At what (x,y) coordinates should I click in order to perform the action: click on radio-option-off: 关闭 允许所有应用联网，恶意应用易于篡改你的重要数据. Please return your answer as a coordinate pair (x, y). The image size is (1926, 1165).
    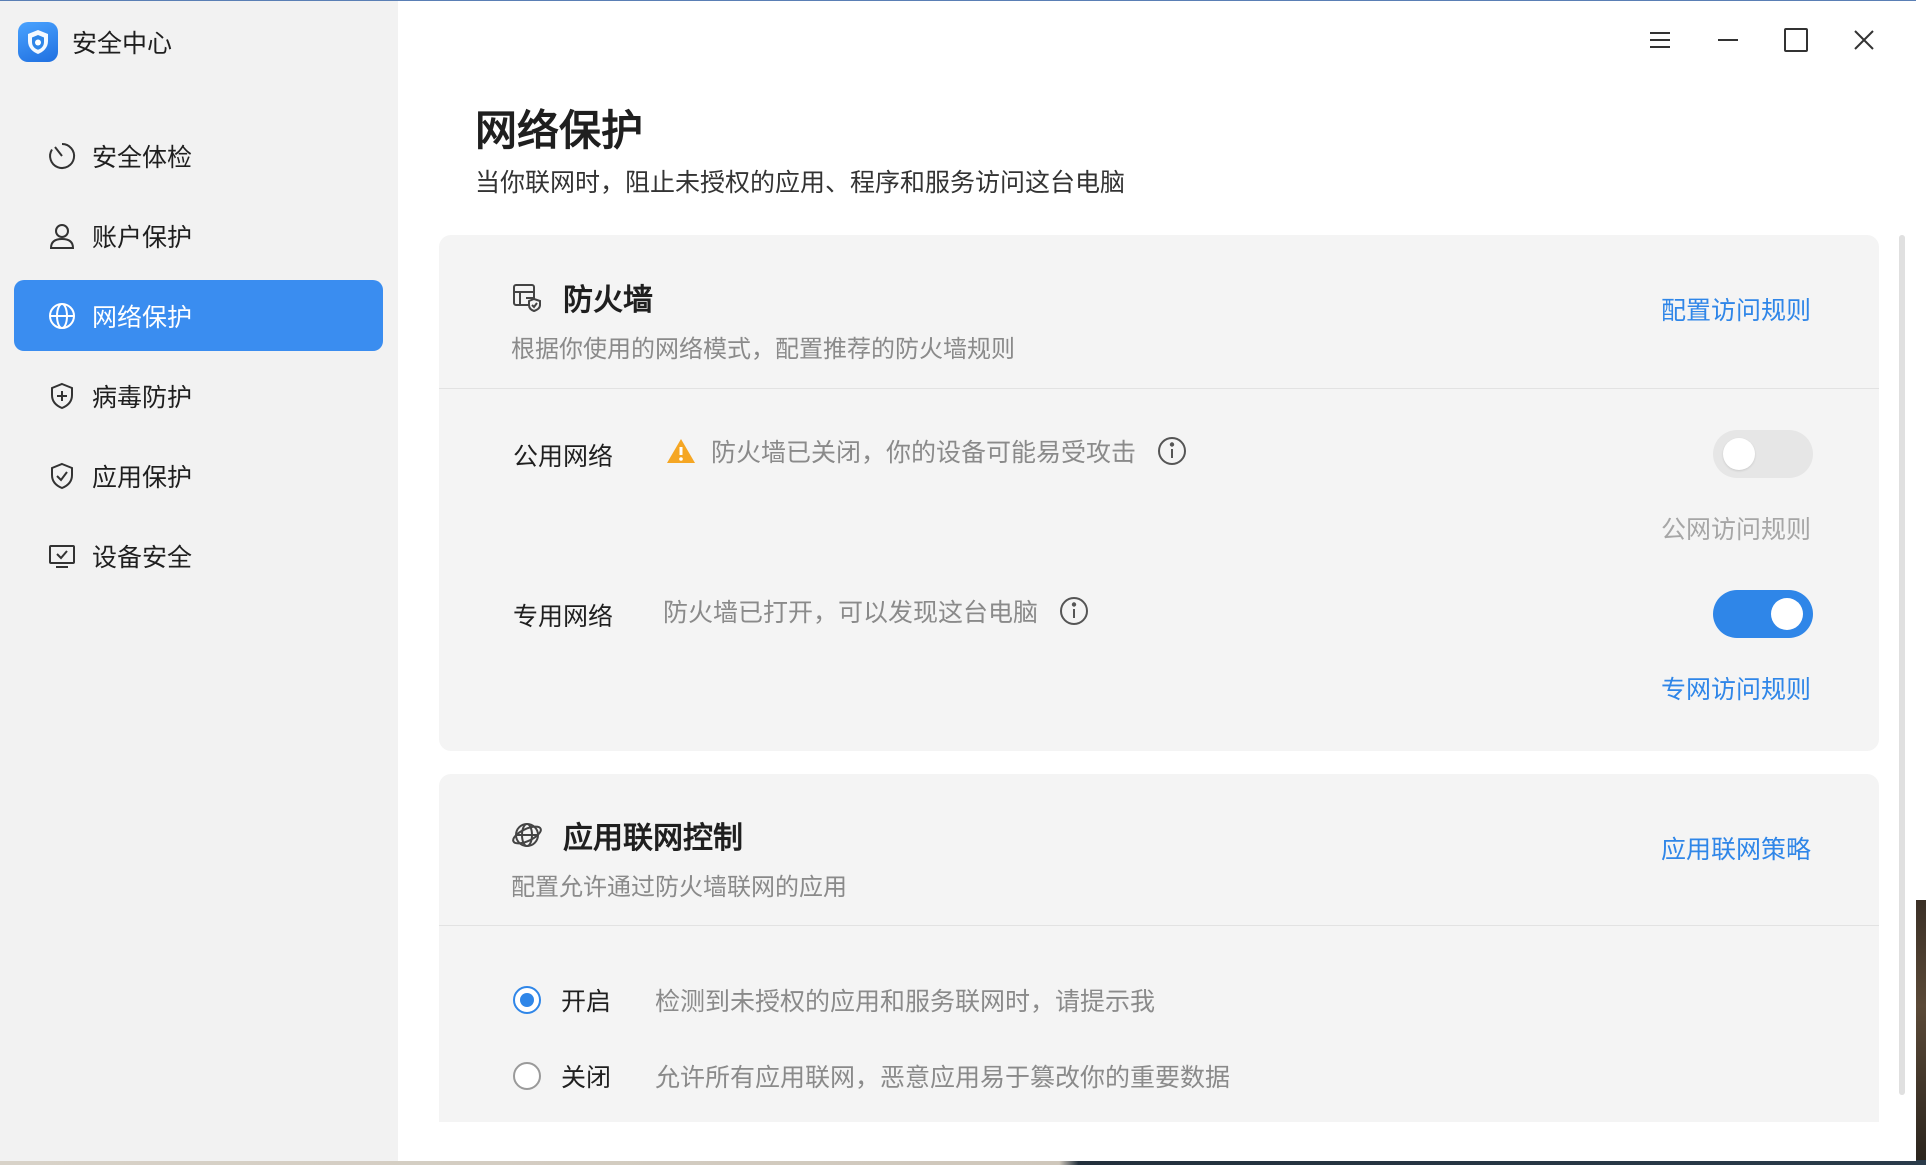
    Looking at the image, I should click on (871, 1076).